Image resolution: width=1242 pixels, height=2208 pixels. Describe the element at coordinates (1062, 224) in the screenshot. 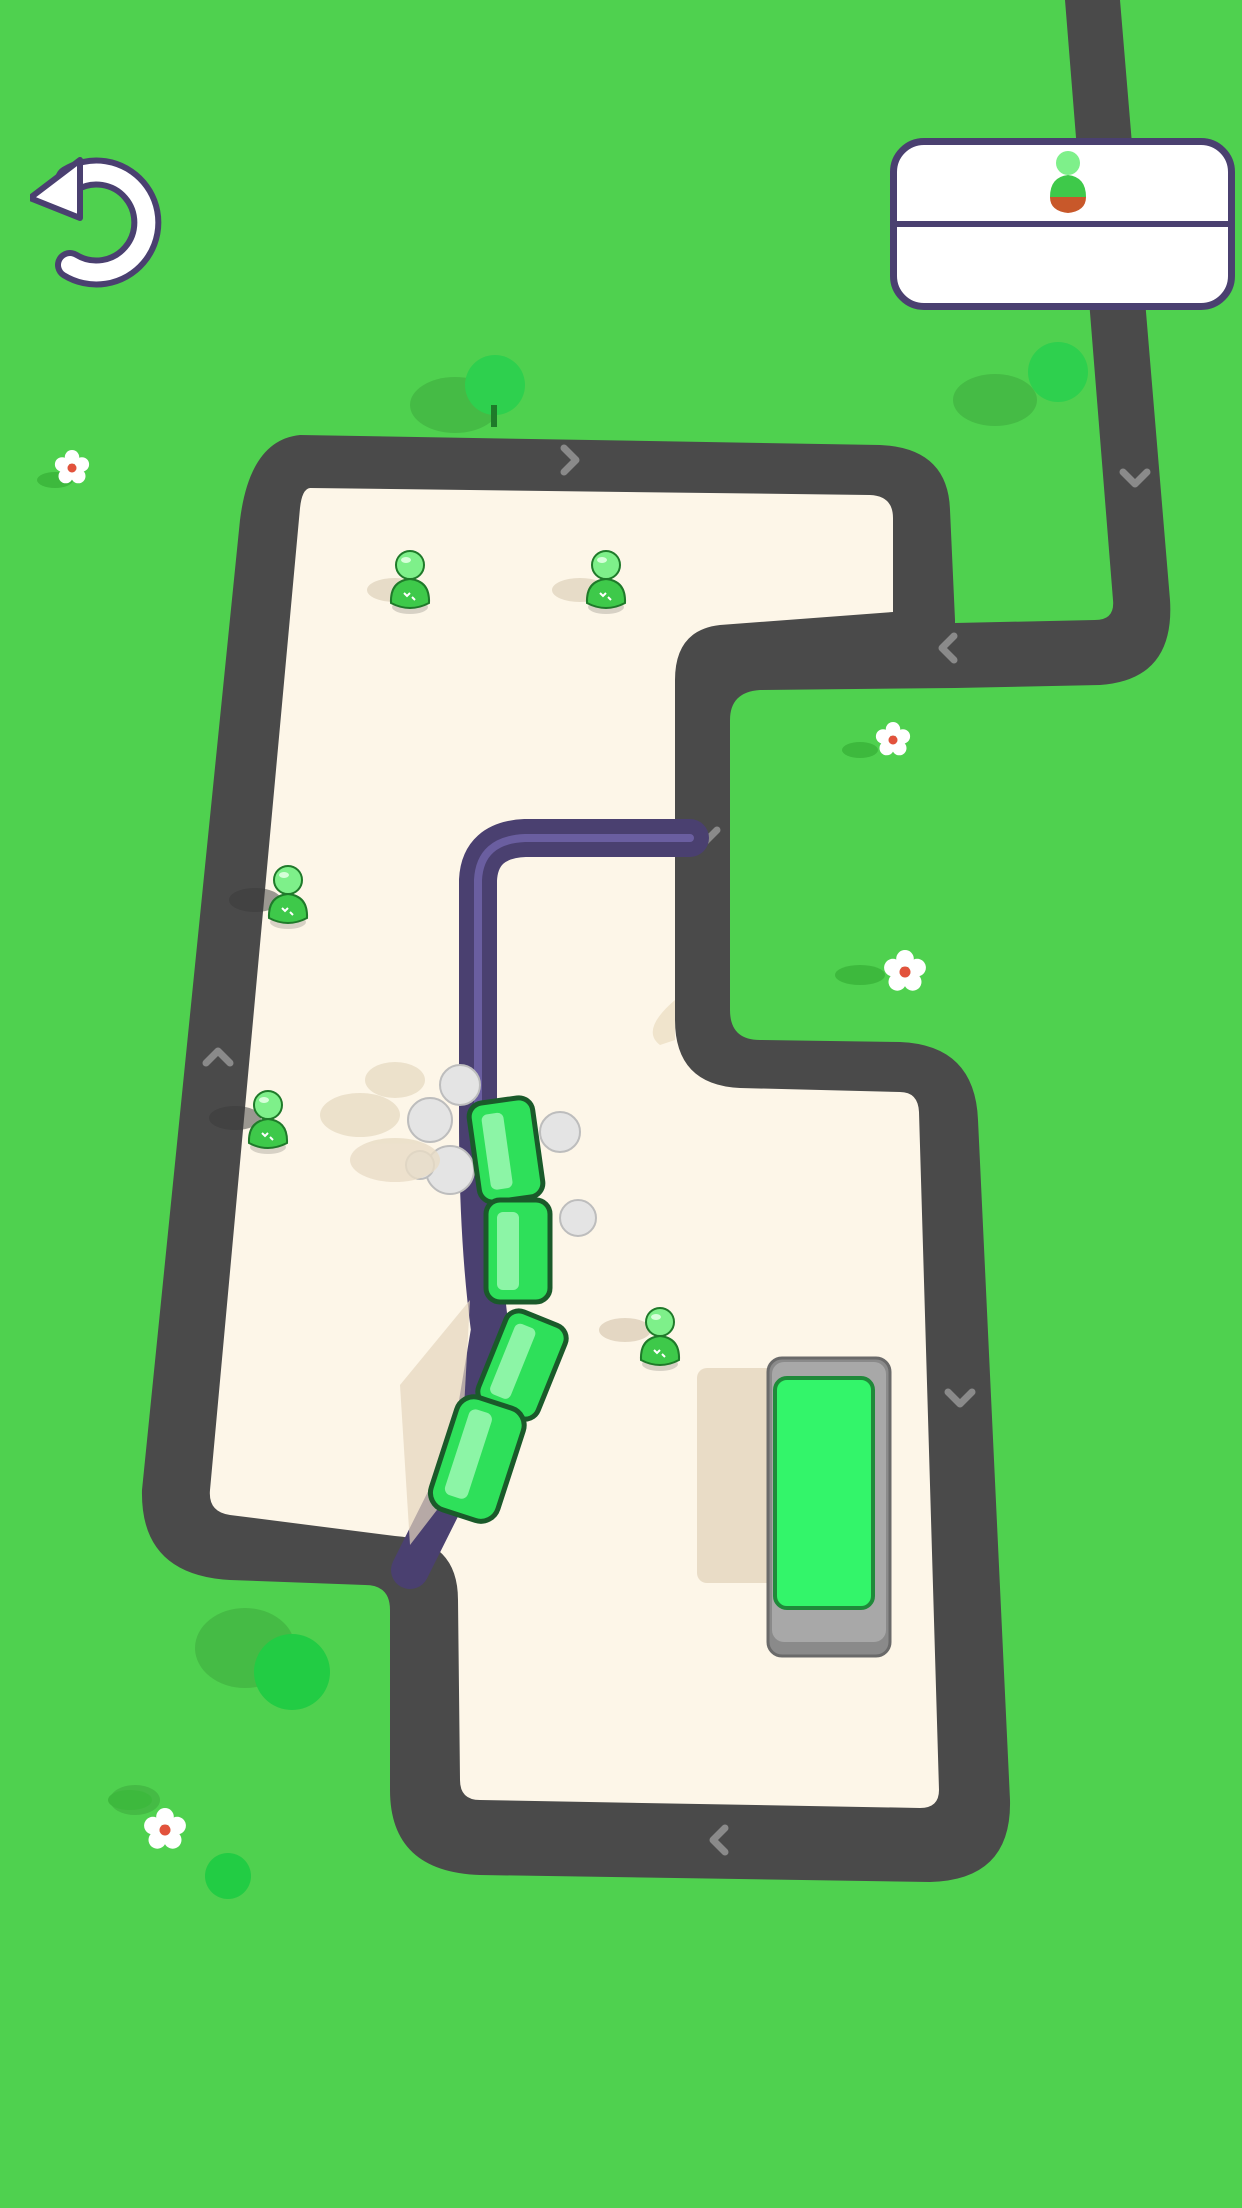

I see `passenger-queue-panel` at that location.